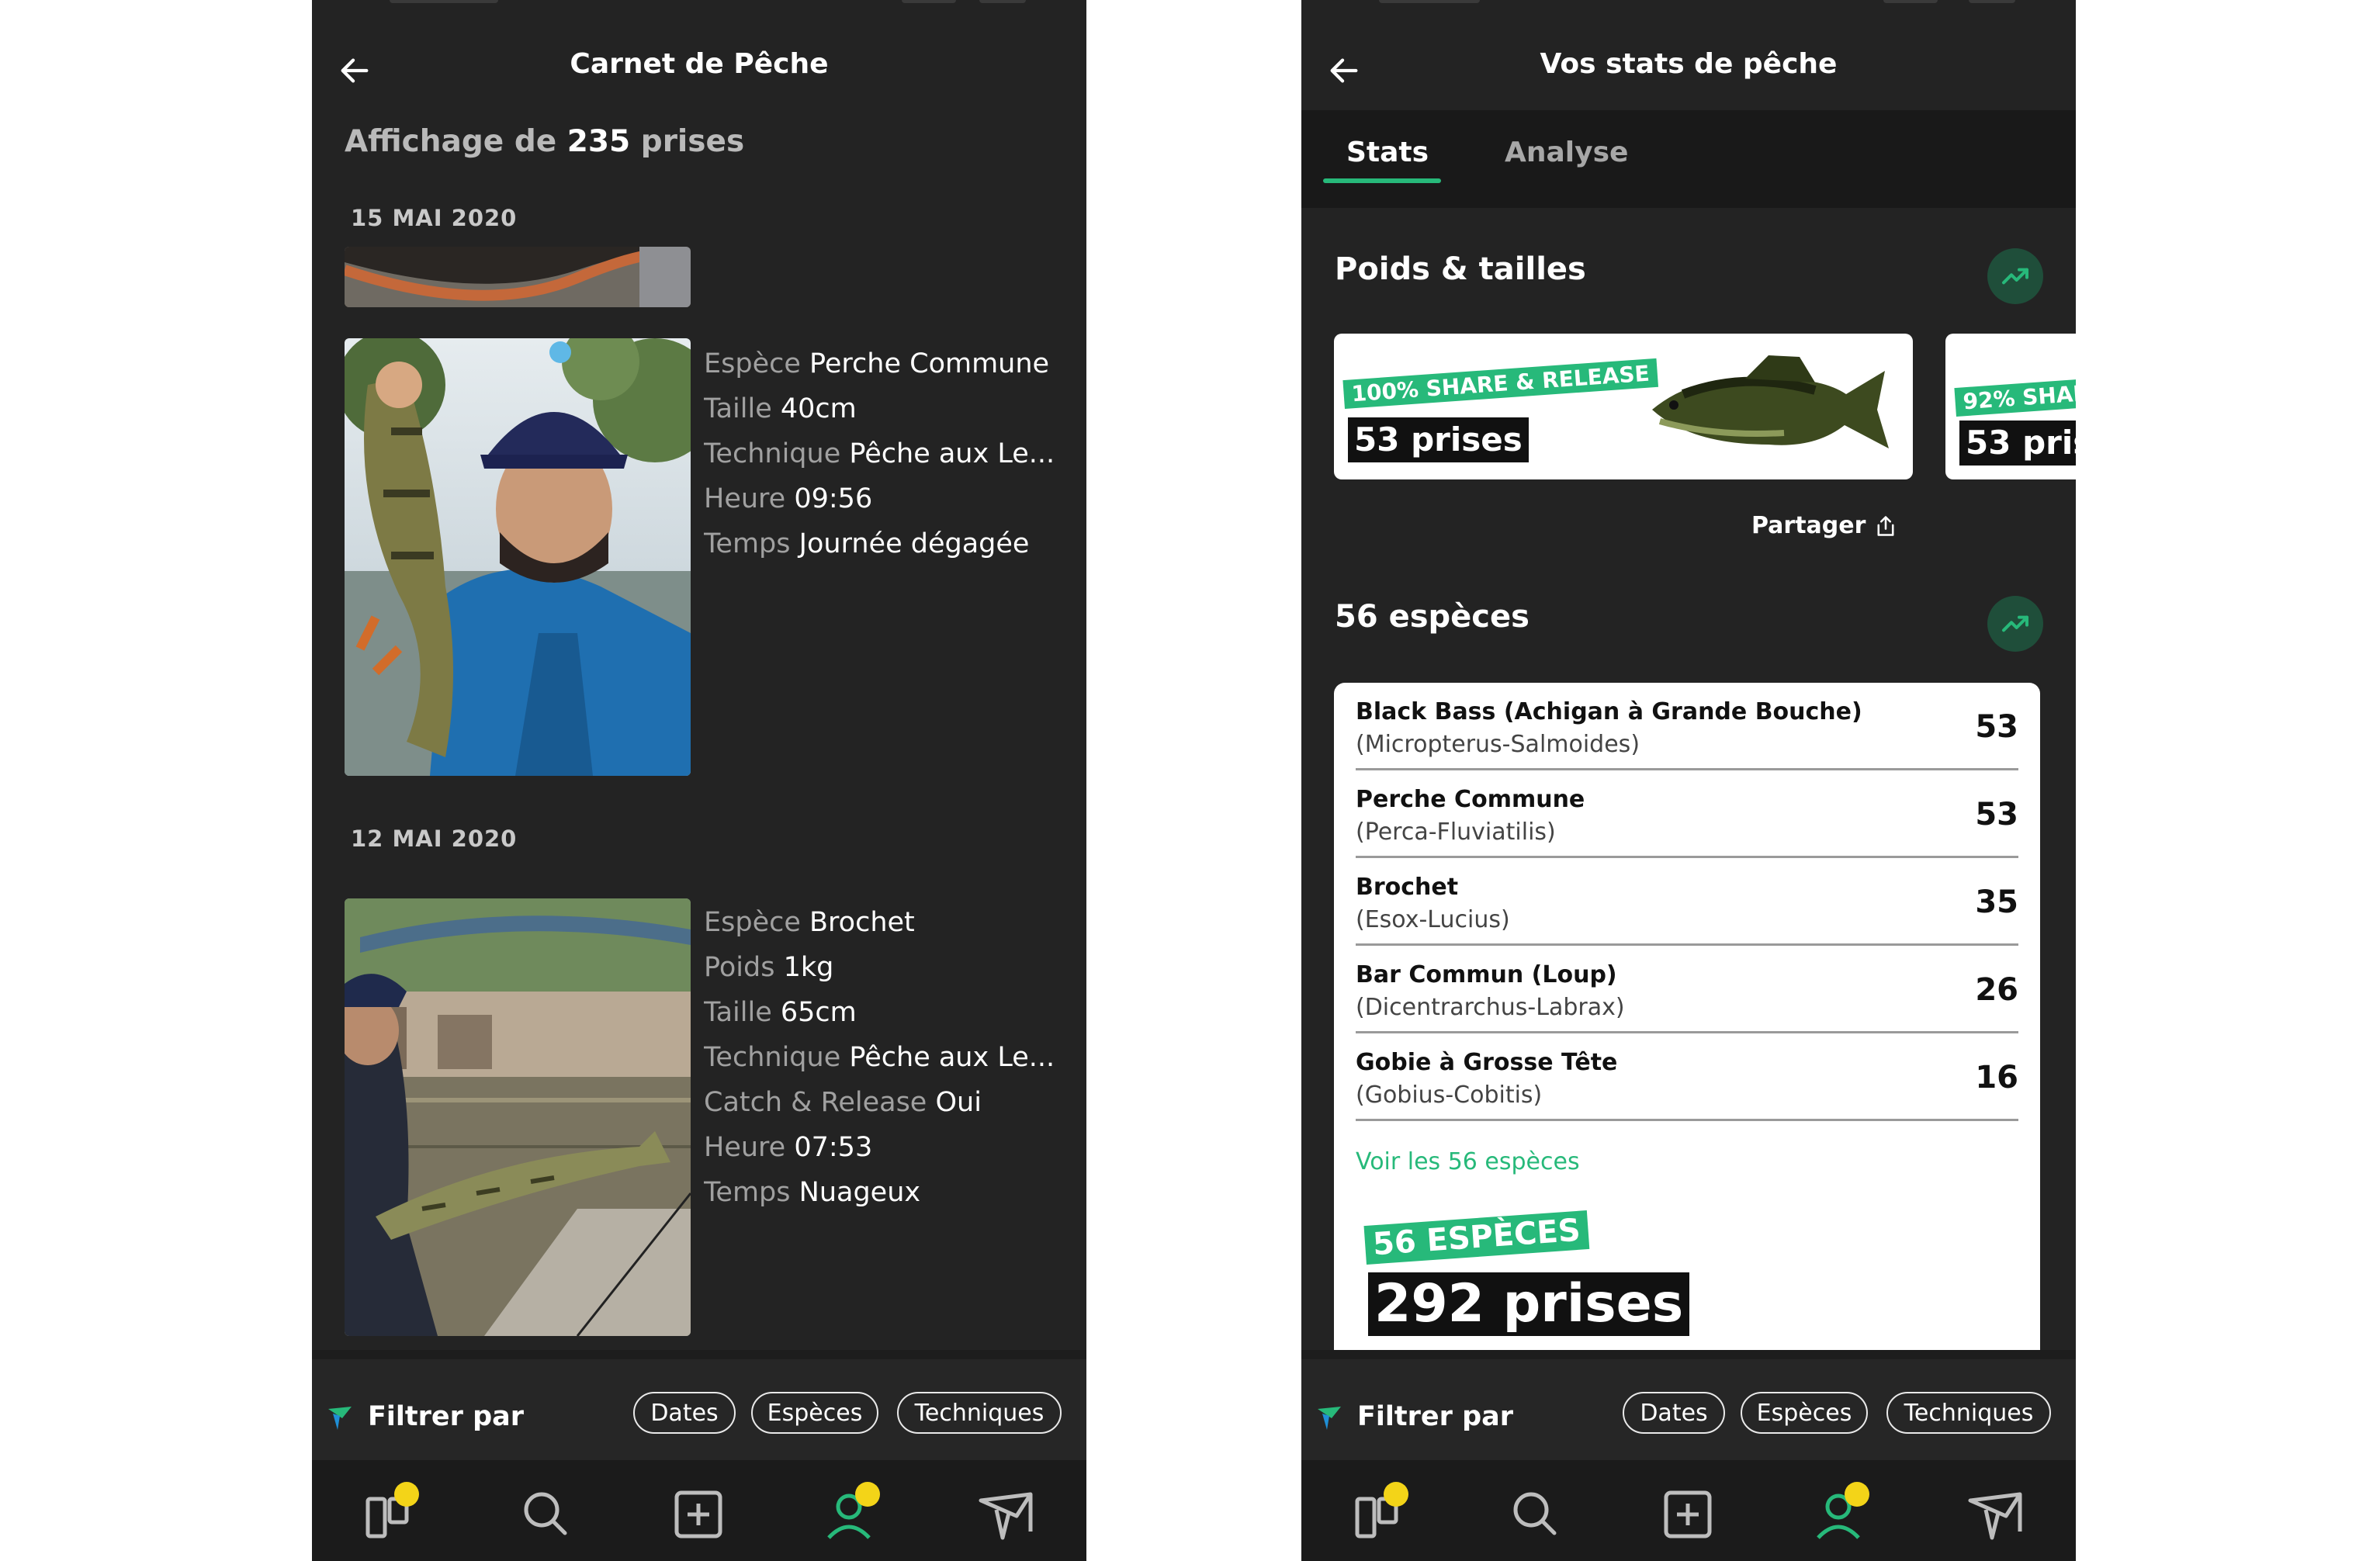 The width and height of the screenshot is (2380, 1561). What do you see at coordinates (810, 923) in the screenshot?
I see `detail-row: Espèce Brochet` at bounding box center [810, 923].